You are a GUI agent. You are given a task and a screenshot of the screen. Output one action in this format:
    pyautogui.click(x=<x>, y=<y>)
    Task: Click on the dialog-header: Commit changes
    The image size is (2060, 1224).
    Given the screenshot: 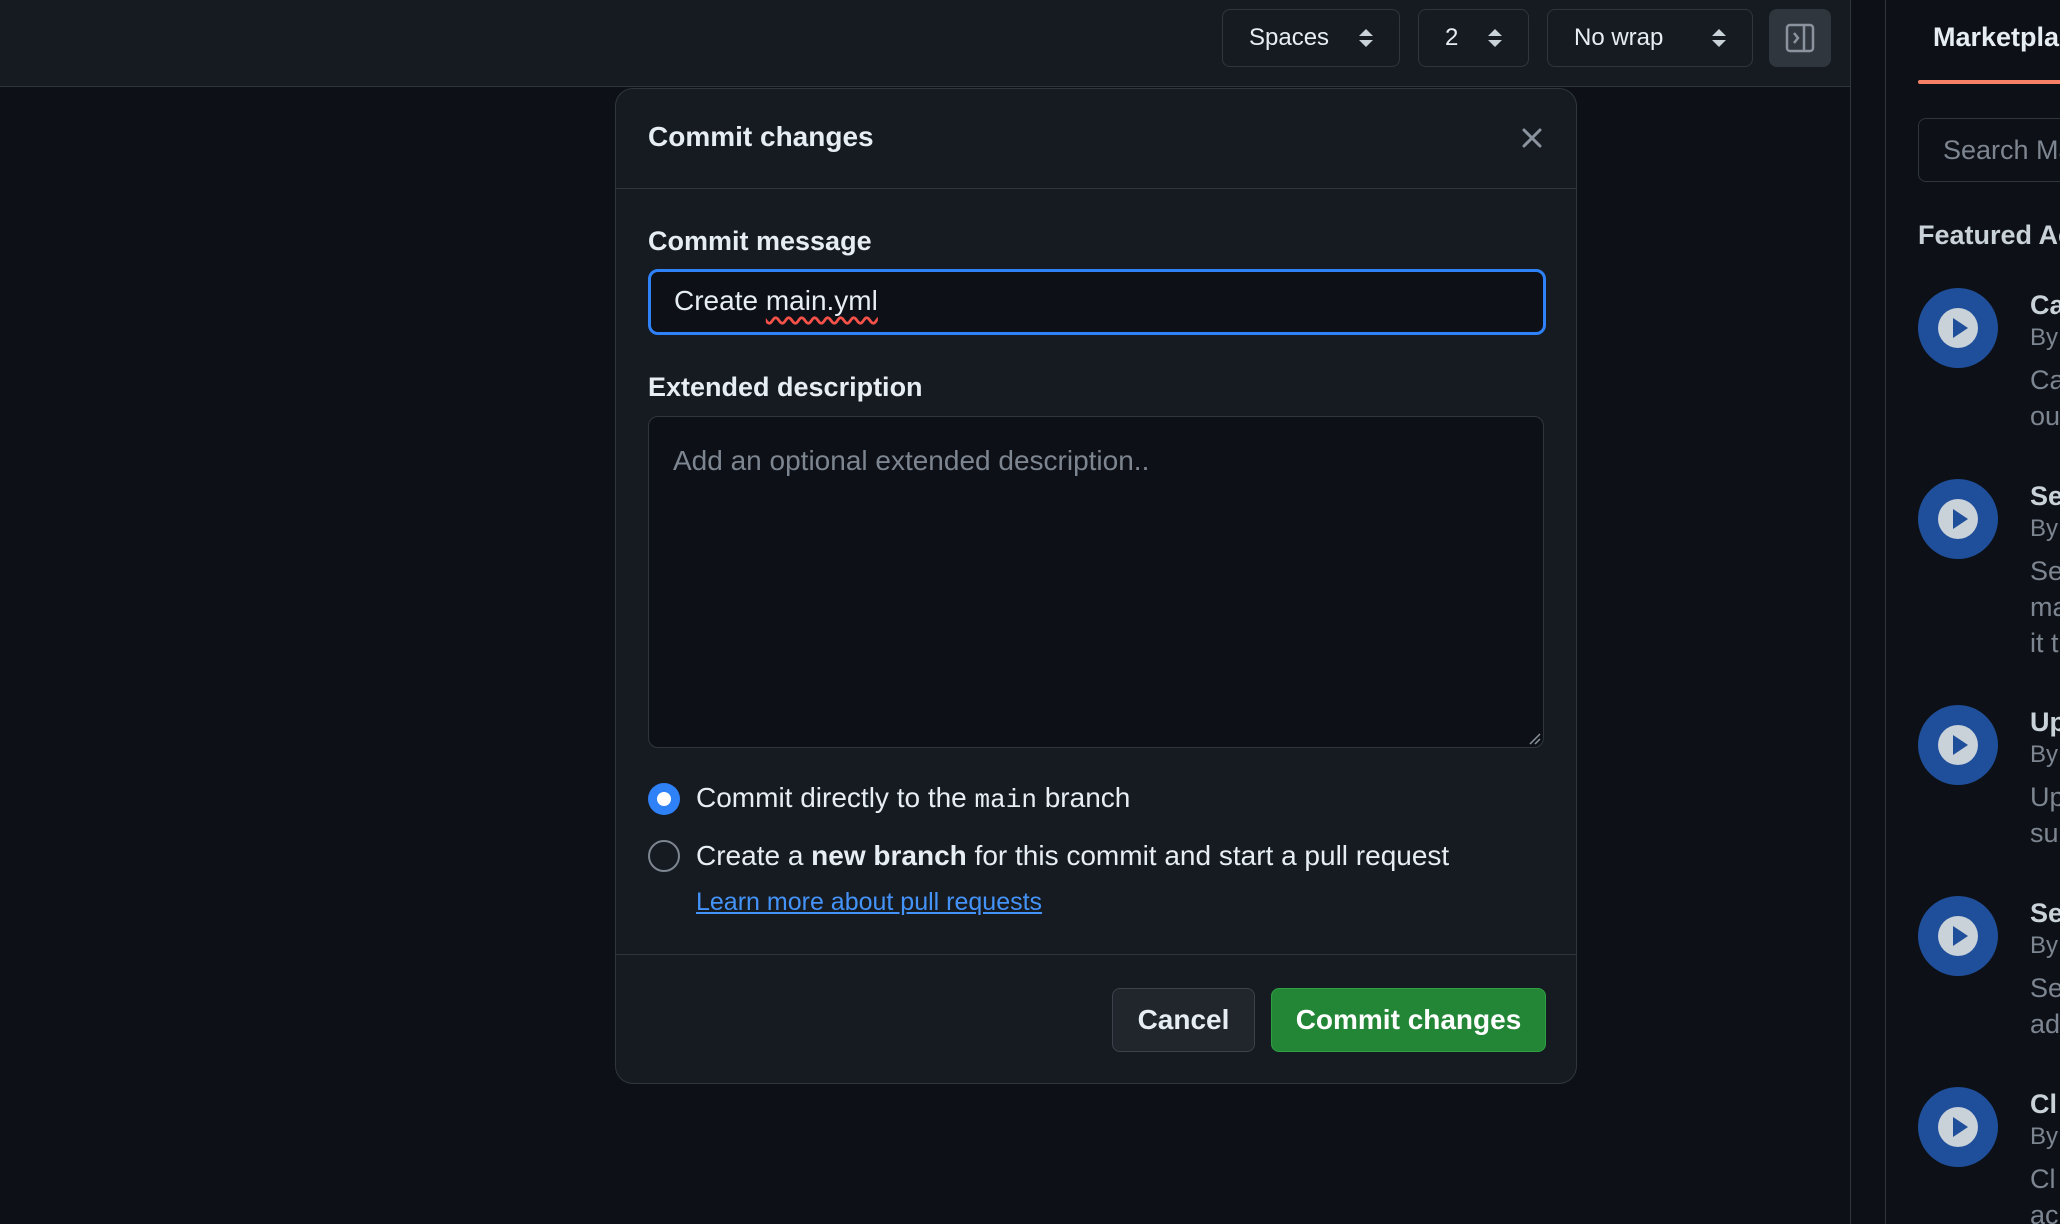 What is the action you would take?
    pyautogui.click(x=1096, y=139)
    